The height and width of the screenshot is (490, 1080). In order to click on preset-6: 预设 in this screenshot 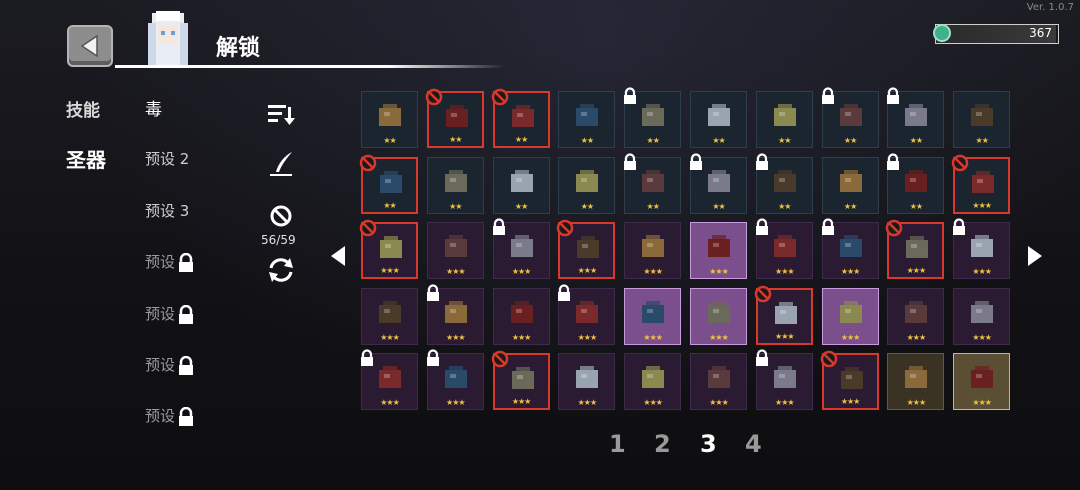, I will do `click(170, 365)`.